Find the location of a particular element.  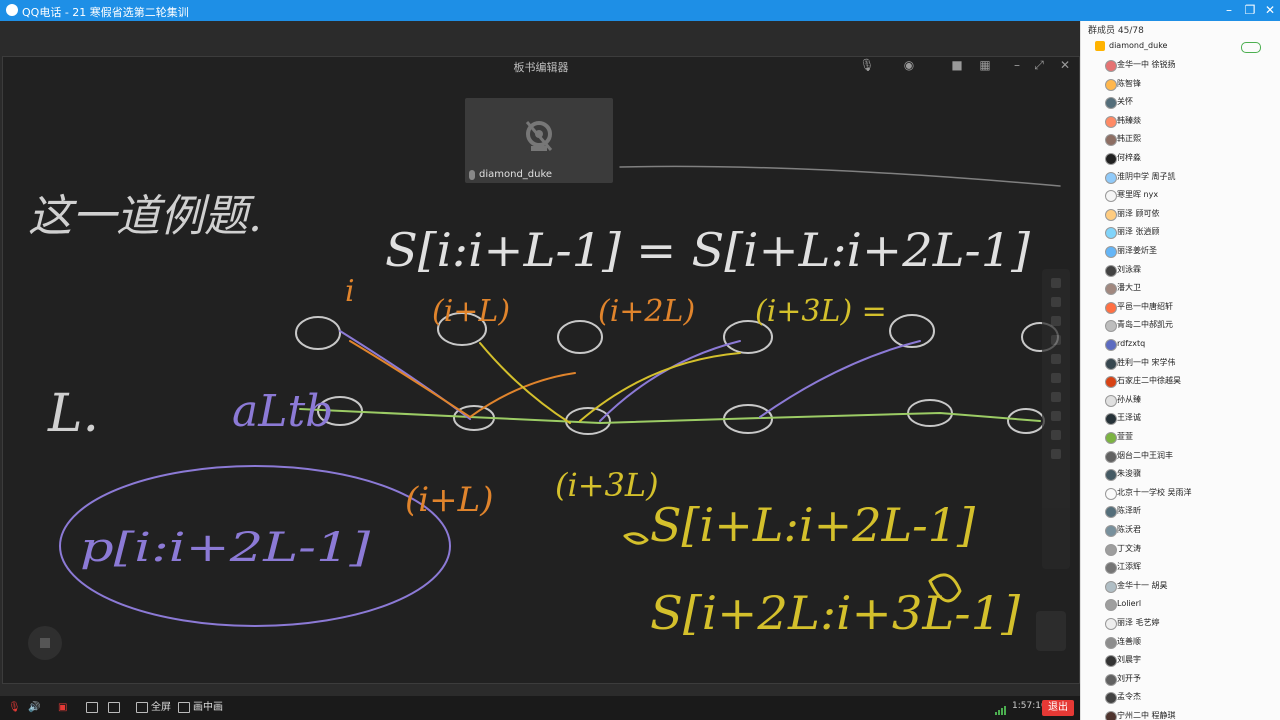

mic-muted-button: 🎙 is located at coordinates (14, 708).